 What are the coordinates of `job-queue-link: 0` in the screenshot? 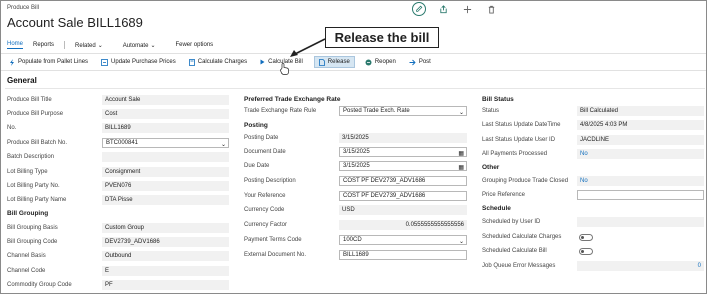 It's located at (640, 266).